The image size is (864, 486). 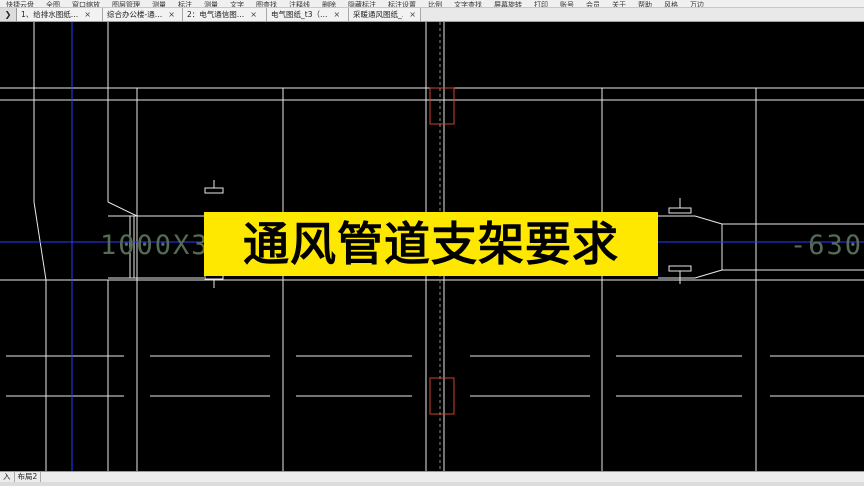 What do you see at coordinates (432, 484) in the screenshot?
I see `status-bar` at bounding box center [432, 484].